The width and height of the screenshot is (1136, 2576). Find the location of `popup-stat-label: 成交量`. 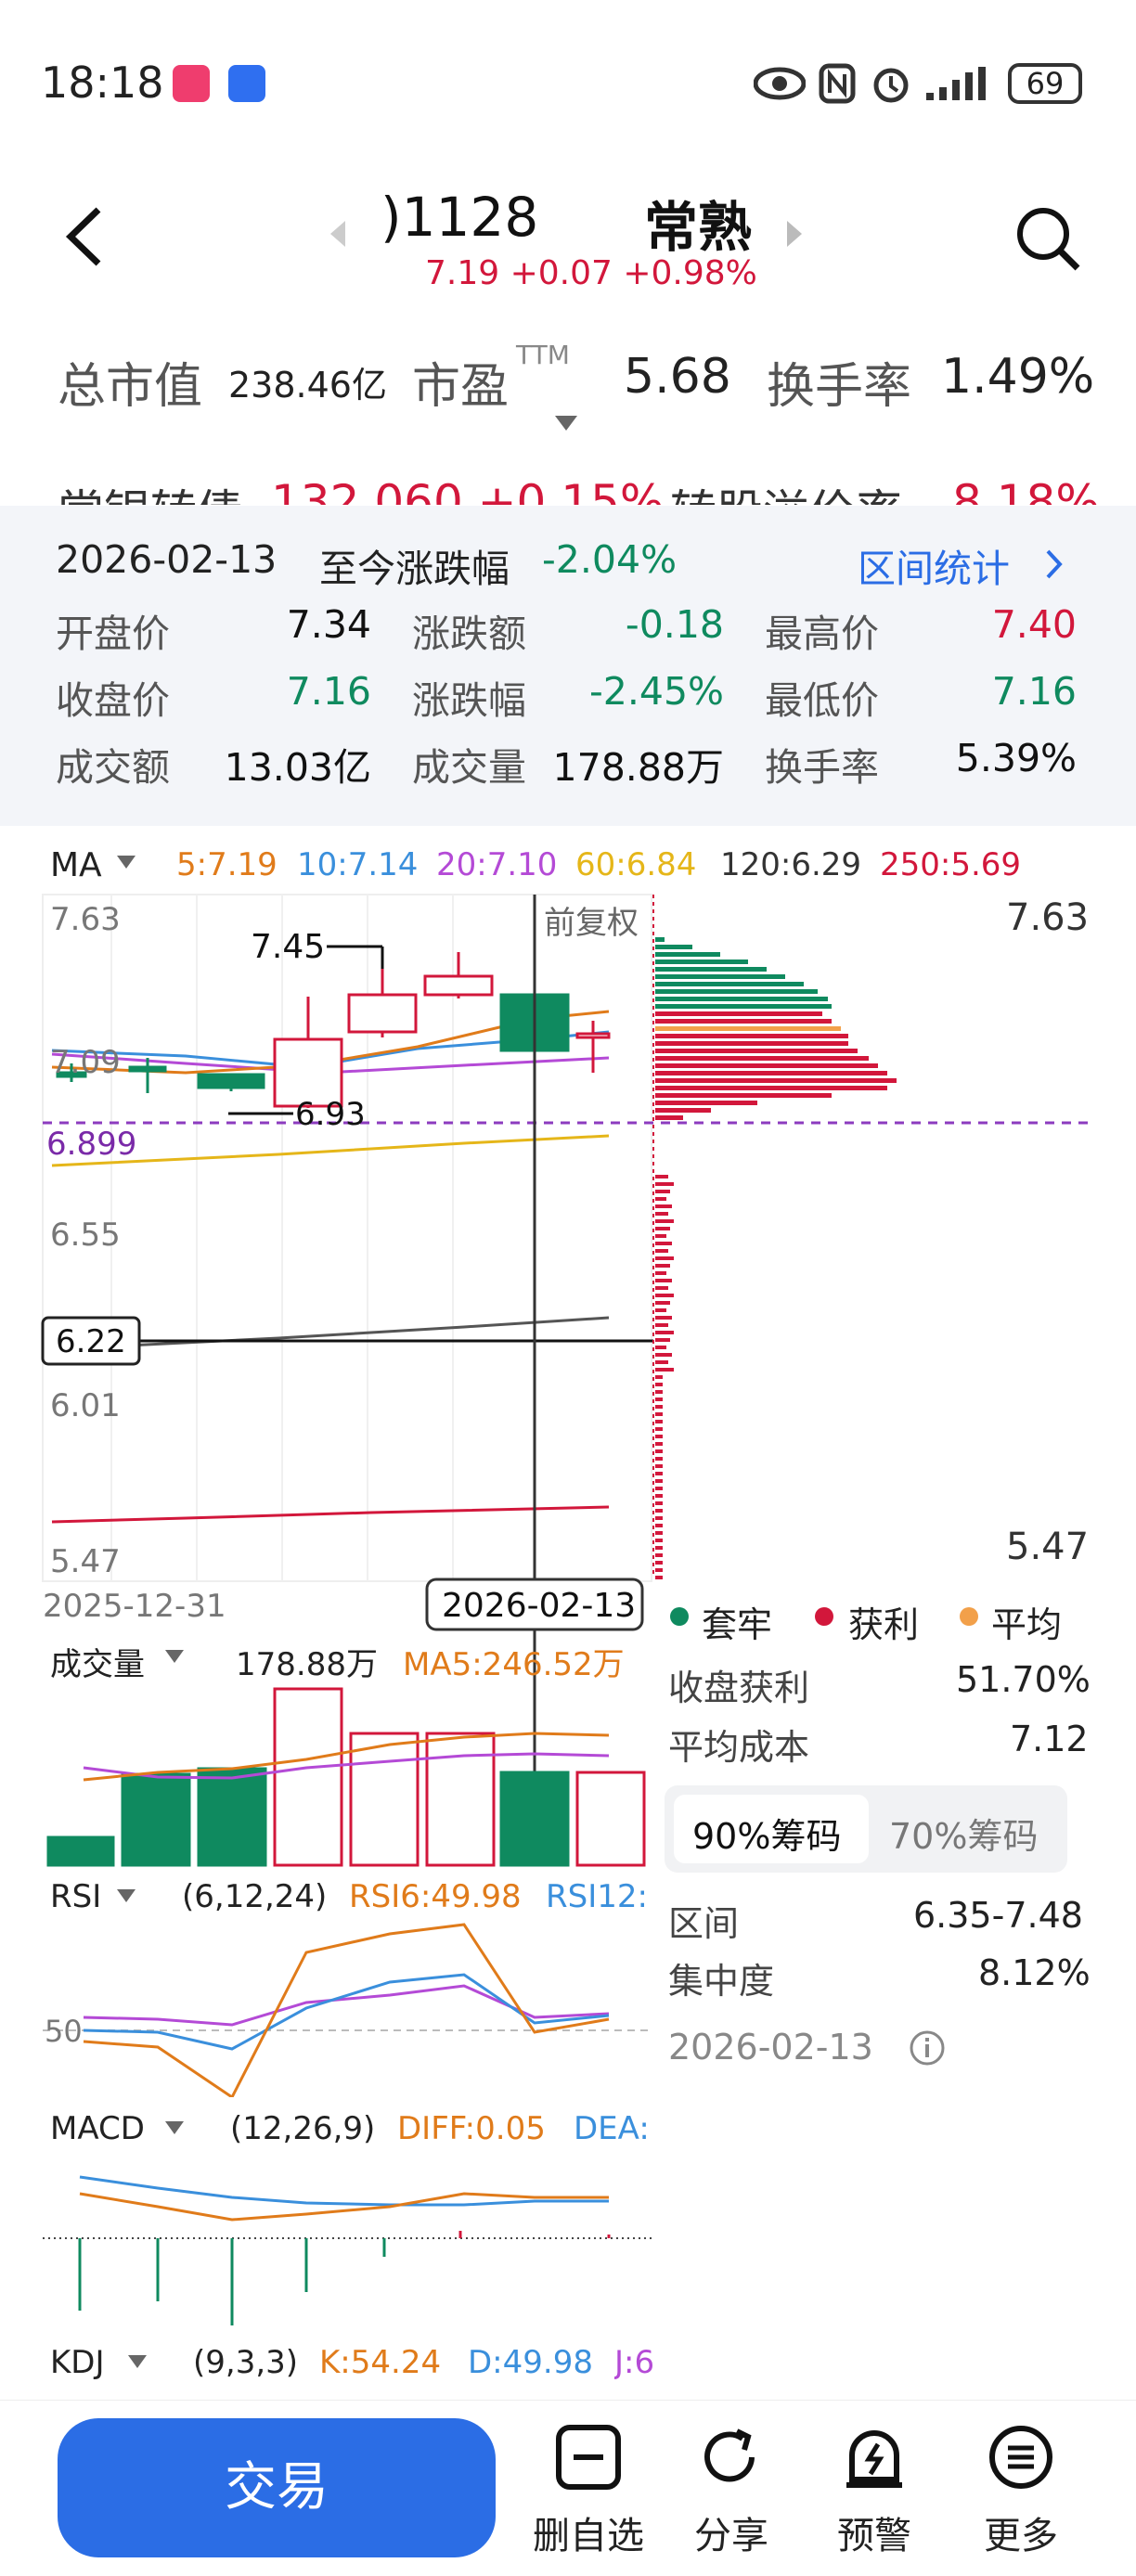

popup-stat-label: 成交量 is located at coordinates (469, 767).